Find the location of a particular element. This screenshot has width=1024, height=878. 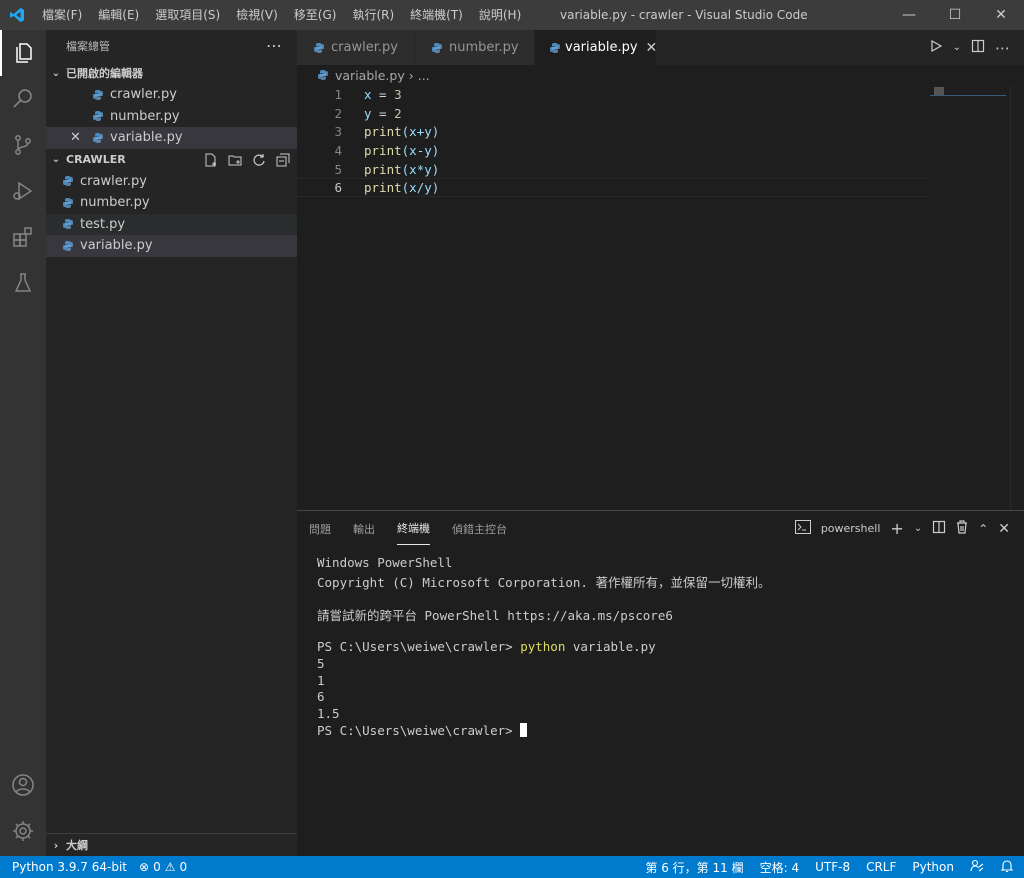

editor-scrollbar is located at coordinates (1017, 300).